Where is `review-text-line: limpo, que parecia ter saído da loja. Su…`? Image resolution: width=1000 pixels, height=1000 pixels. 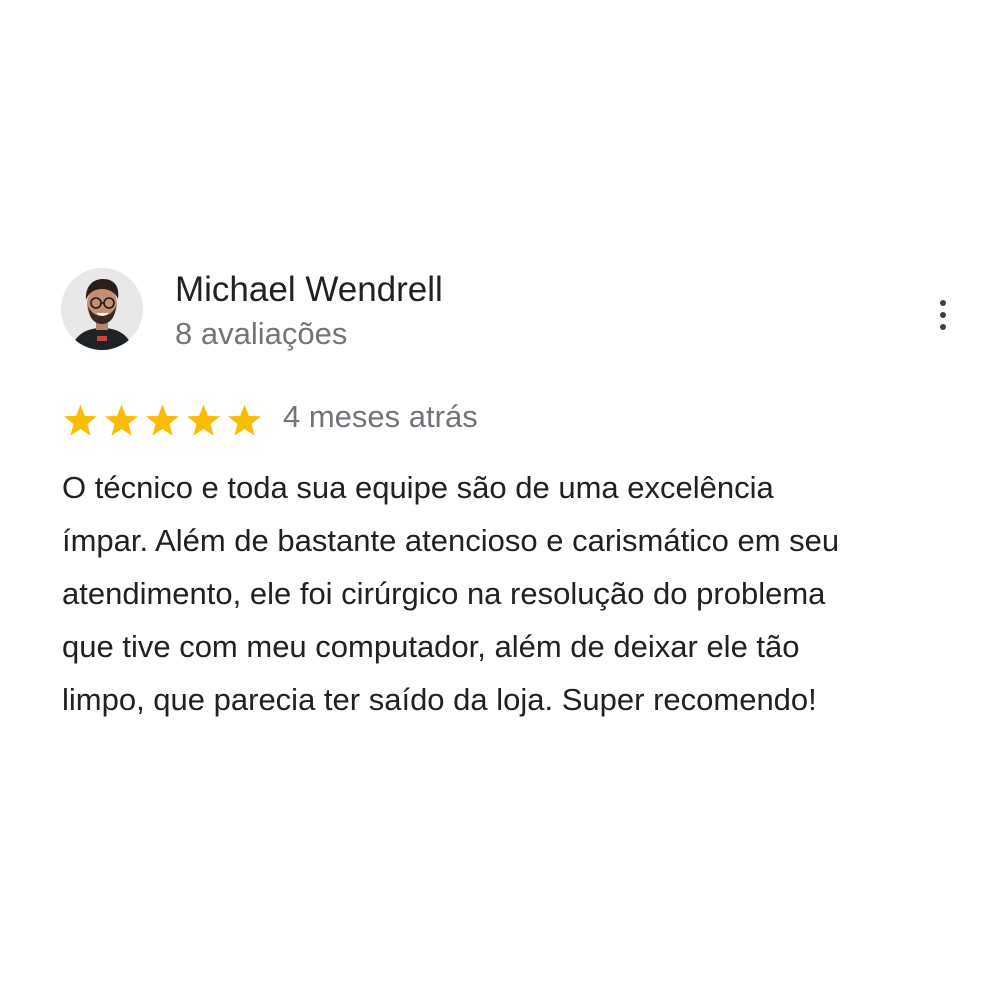 review-text-line: limpo, que parecia ter saído da loja. Su… is located at coordinates (439, 699).